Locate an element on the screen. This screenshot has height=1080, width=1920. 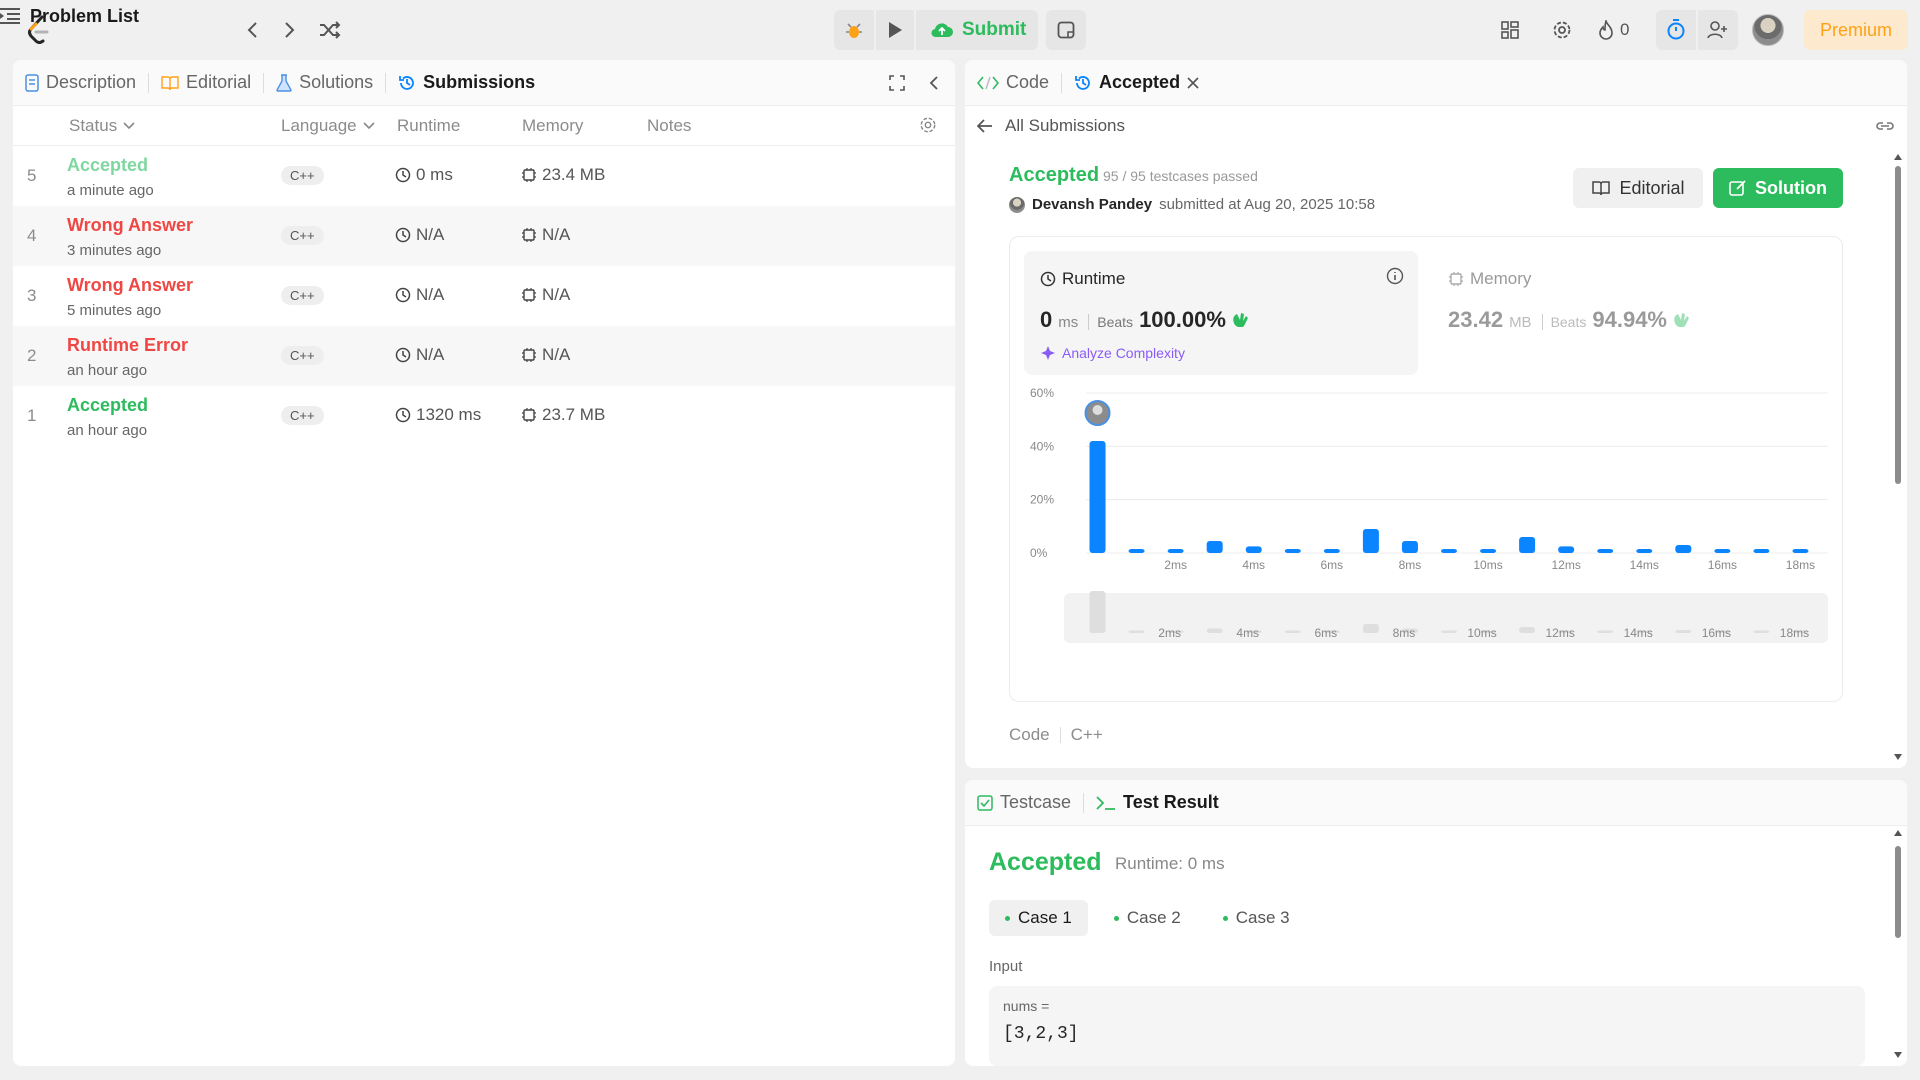
submitted-at: submitted at Aug 20, 2025 10:58 is located at coordinates (1267, 204).